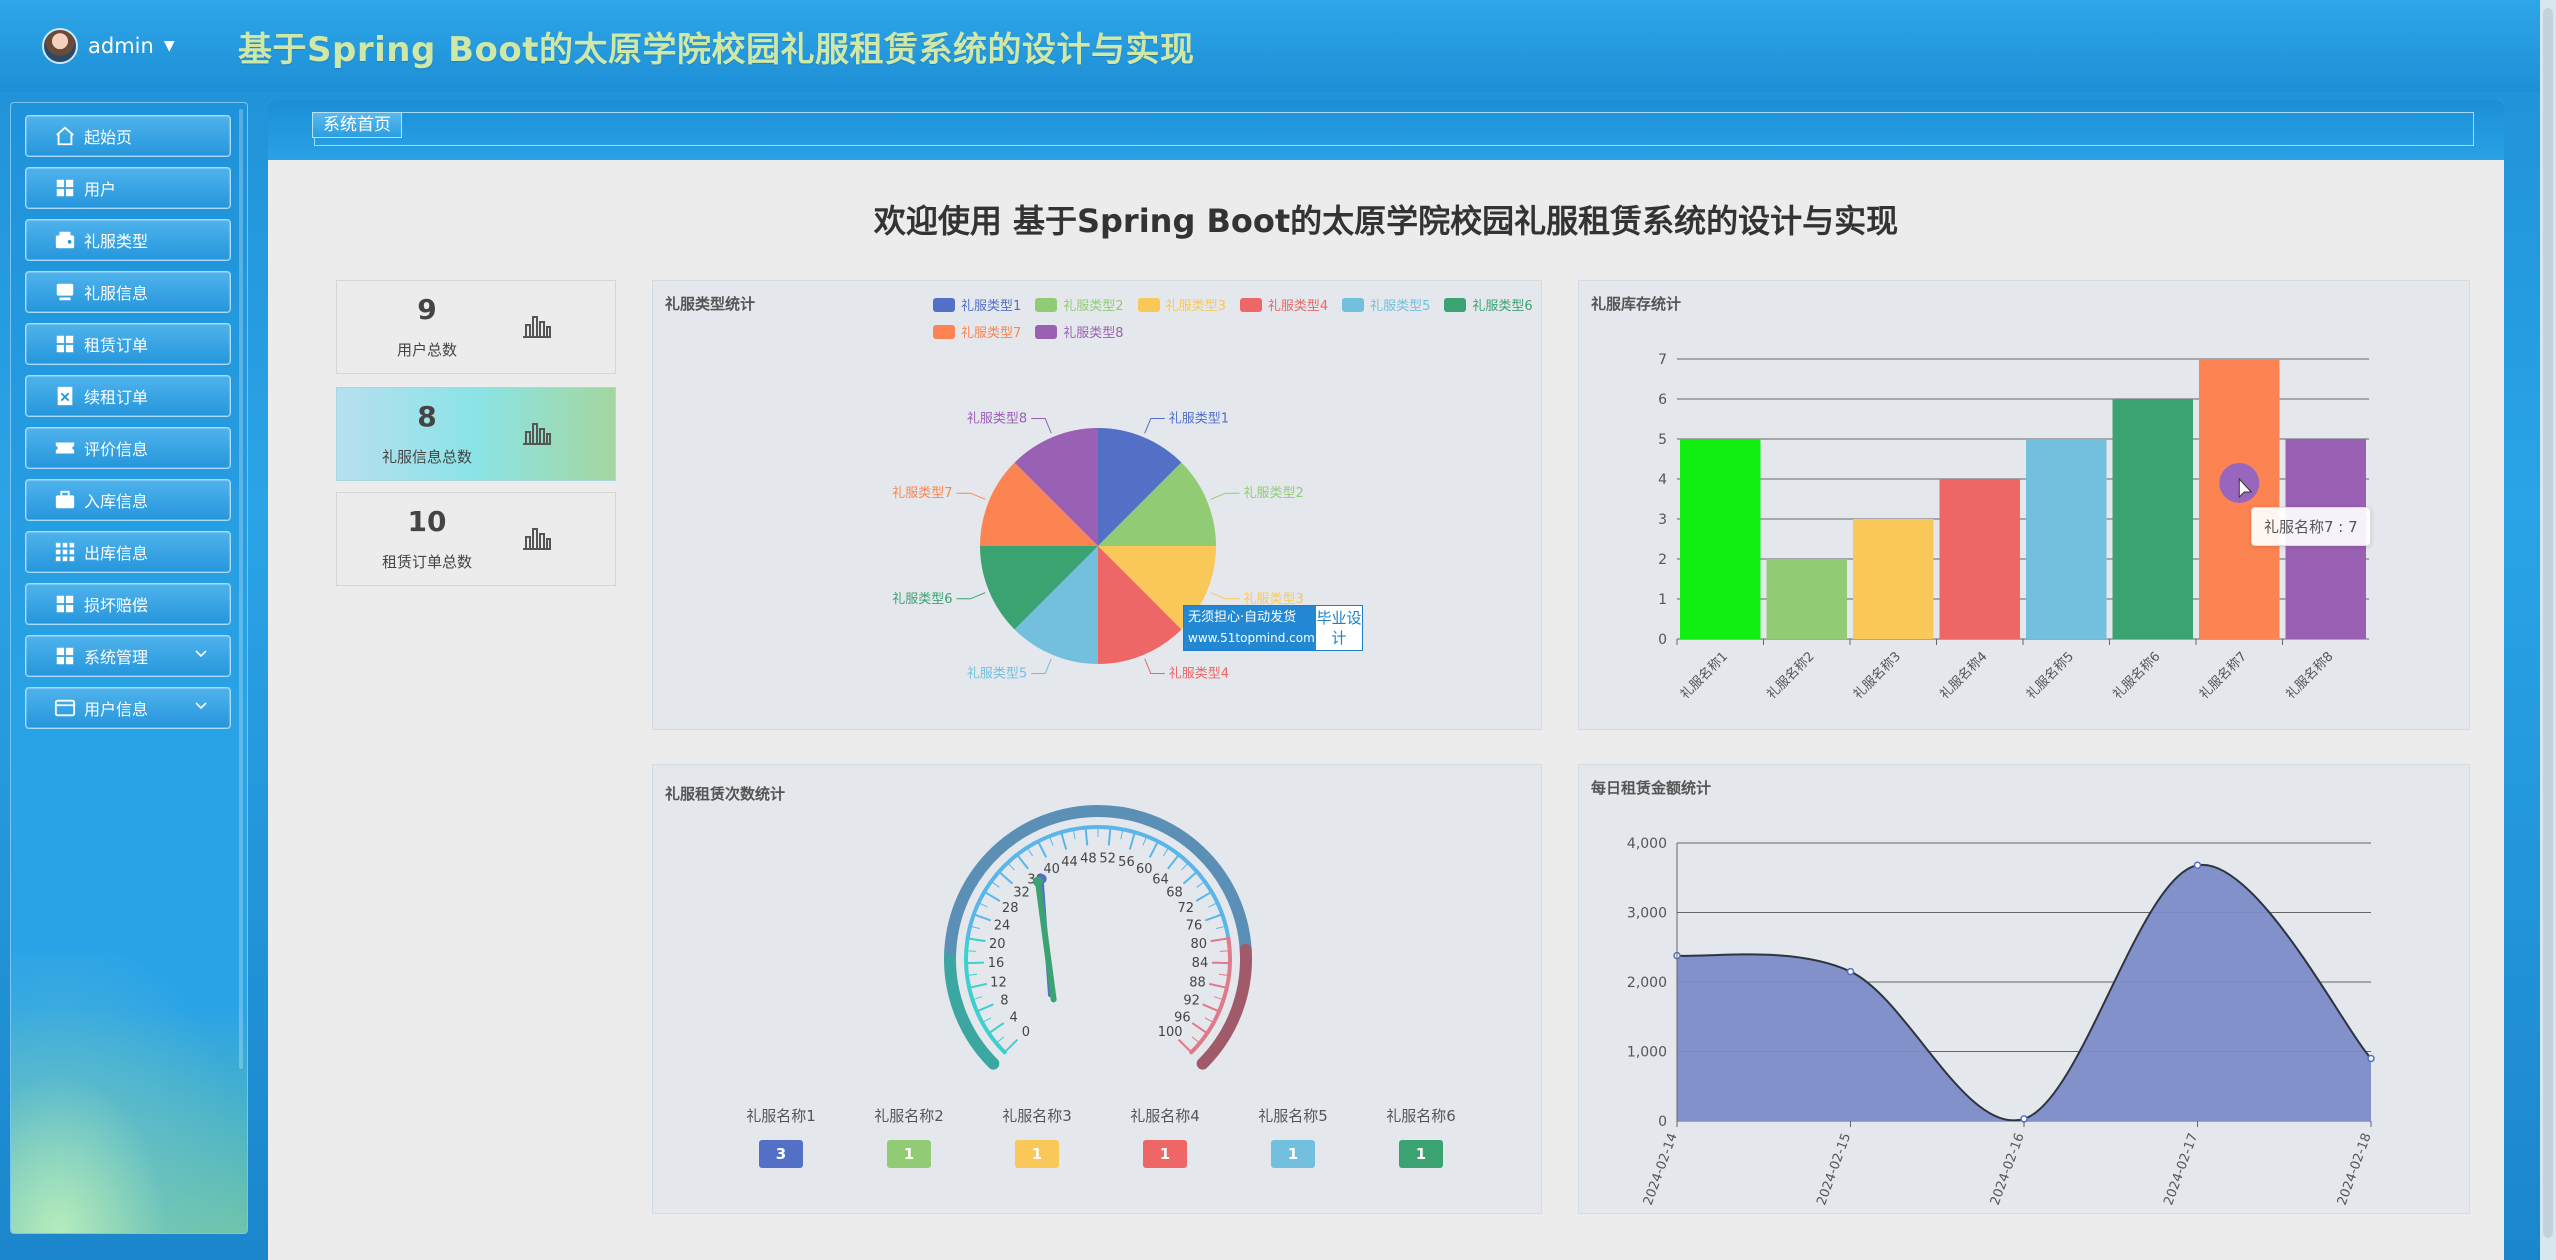  I want to click on breadcrumb-bar, so click(1394, 129).